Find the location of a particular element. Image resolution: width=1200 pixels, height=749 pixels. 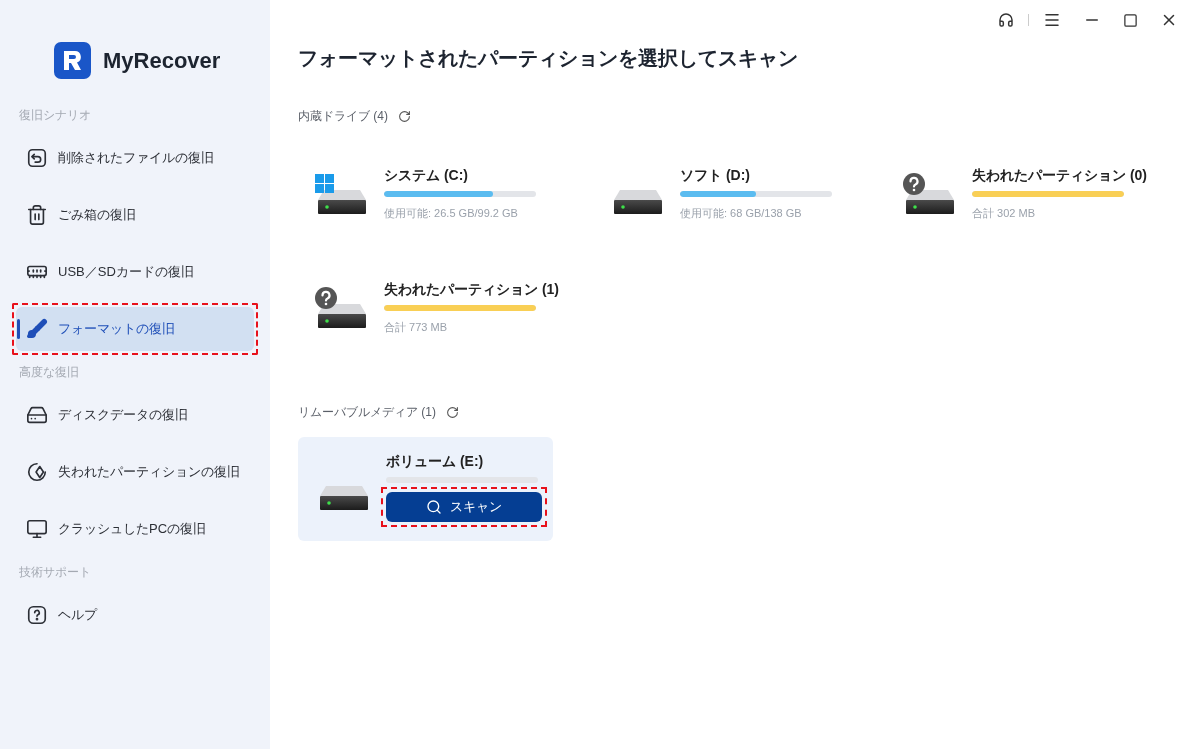

drive-name: 失われたパーティション (0) is located at coordinates (1059, 175).